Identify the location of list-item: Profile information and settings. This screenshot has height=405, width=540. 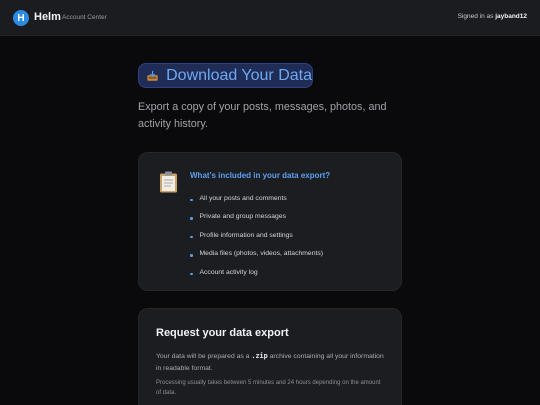
(256, 235).